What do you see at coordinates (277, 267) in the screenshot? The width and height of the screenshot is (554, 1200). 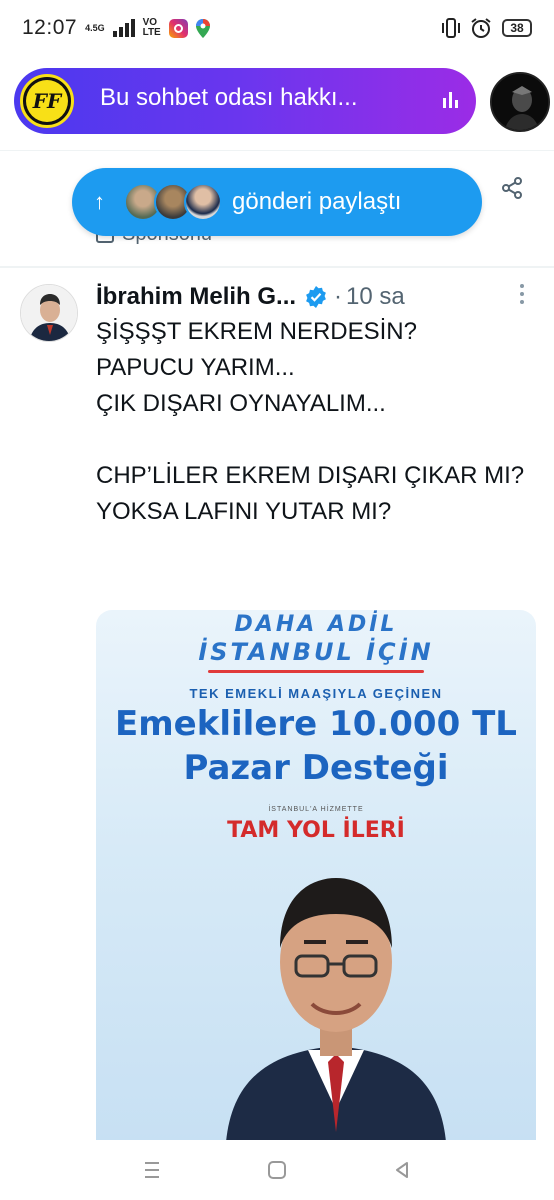 I see `tweet-divider` at bounding box center [277, 267].